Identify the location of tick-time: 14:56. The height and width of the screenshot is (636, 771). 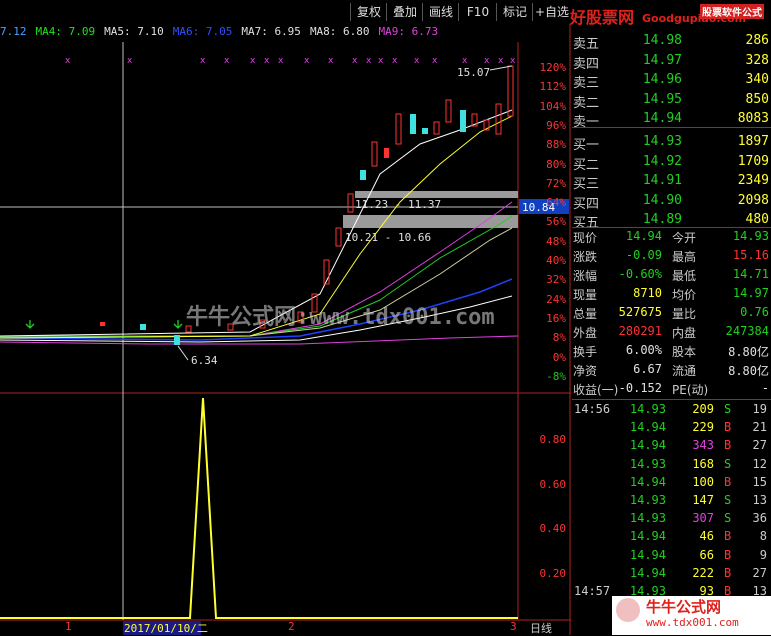
(592, 409).